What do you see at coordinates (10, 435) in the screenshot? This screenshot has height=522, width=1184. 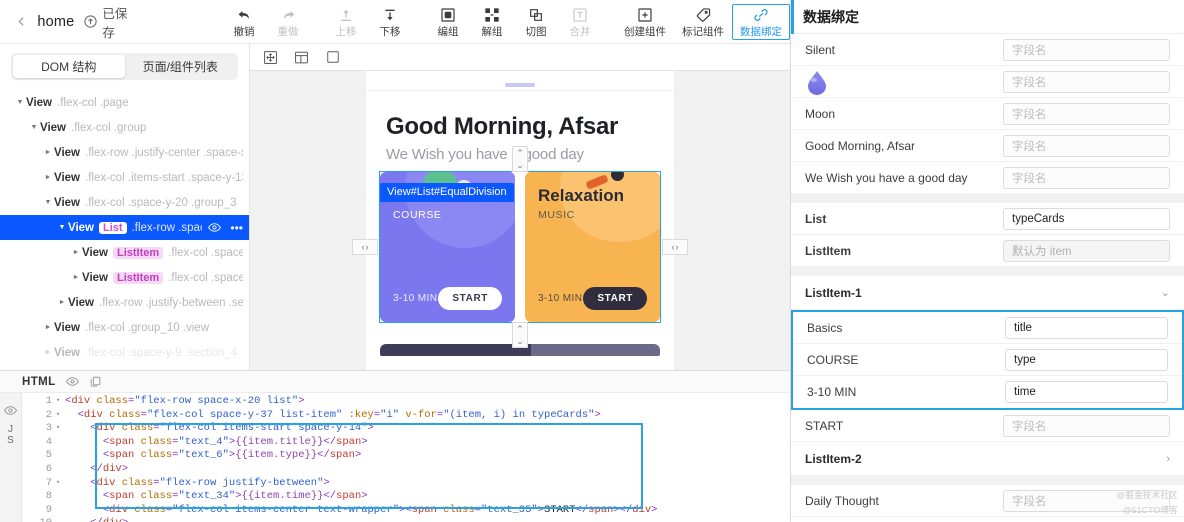 I see `js-tab-label: JS` at bounding box center [10, 435].